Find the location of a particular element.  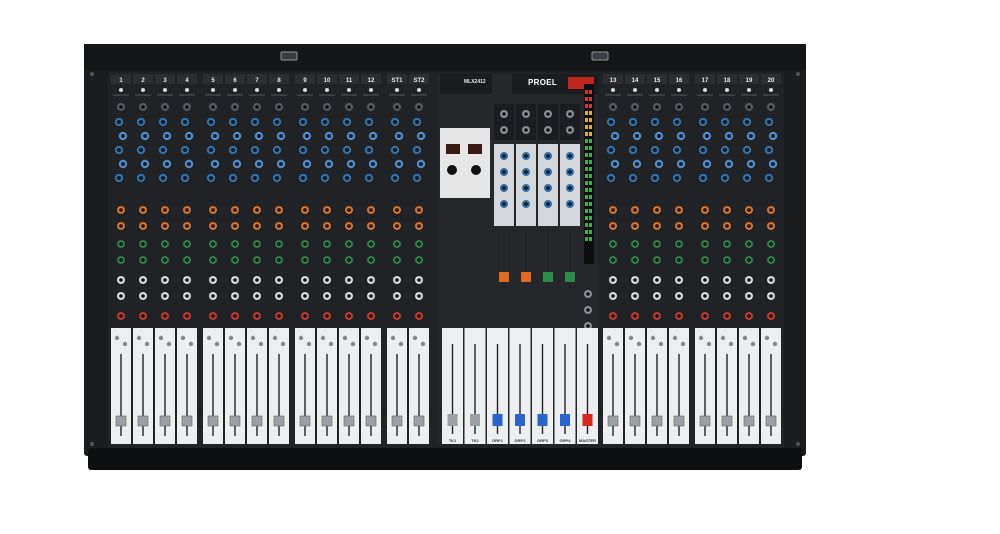

fader-label: GRP2 is located at coordinates (521, 440).